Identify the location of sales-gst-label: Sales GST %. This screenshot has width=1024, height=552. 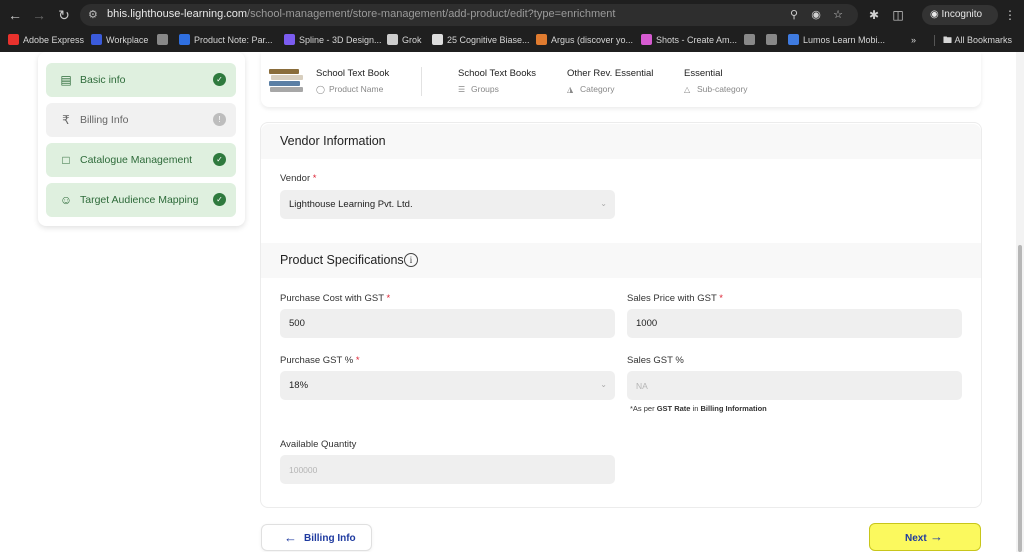
(655, 360).